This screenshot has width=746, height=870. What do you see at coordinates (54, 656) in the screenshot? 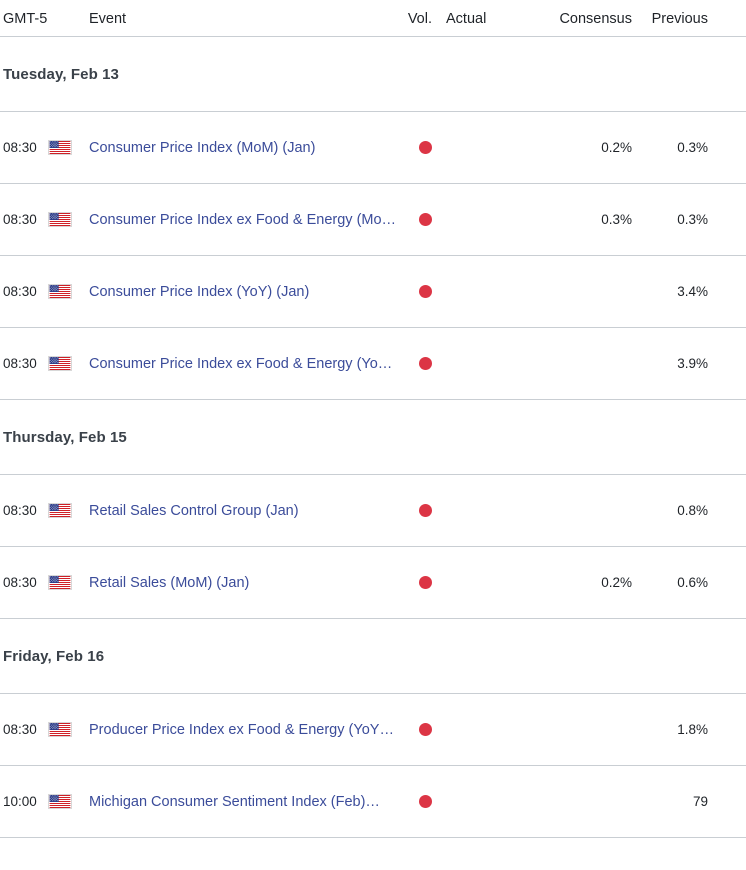
I see `day-label: Friday, Feb 16` at bounding box center [54, 656].